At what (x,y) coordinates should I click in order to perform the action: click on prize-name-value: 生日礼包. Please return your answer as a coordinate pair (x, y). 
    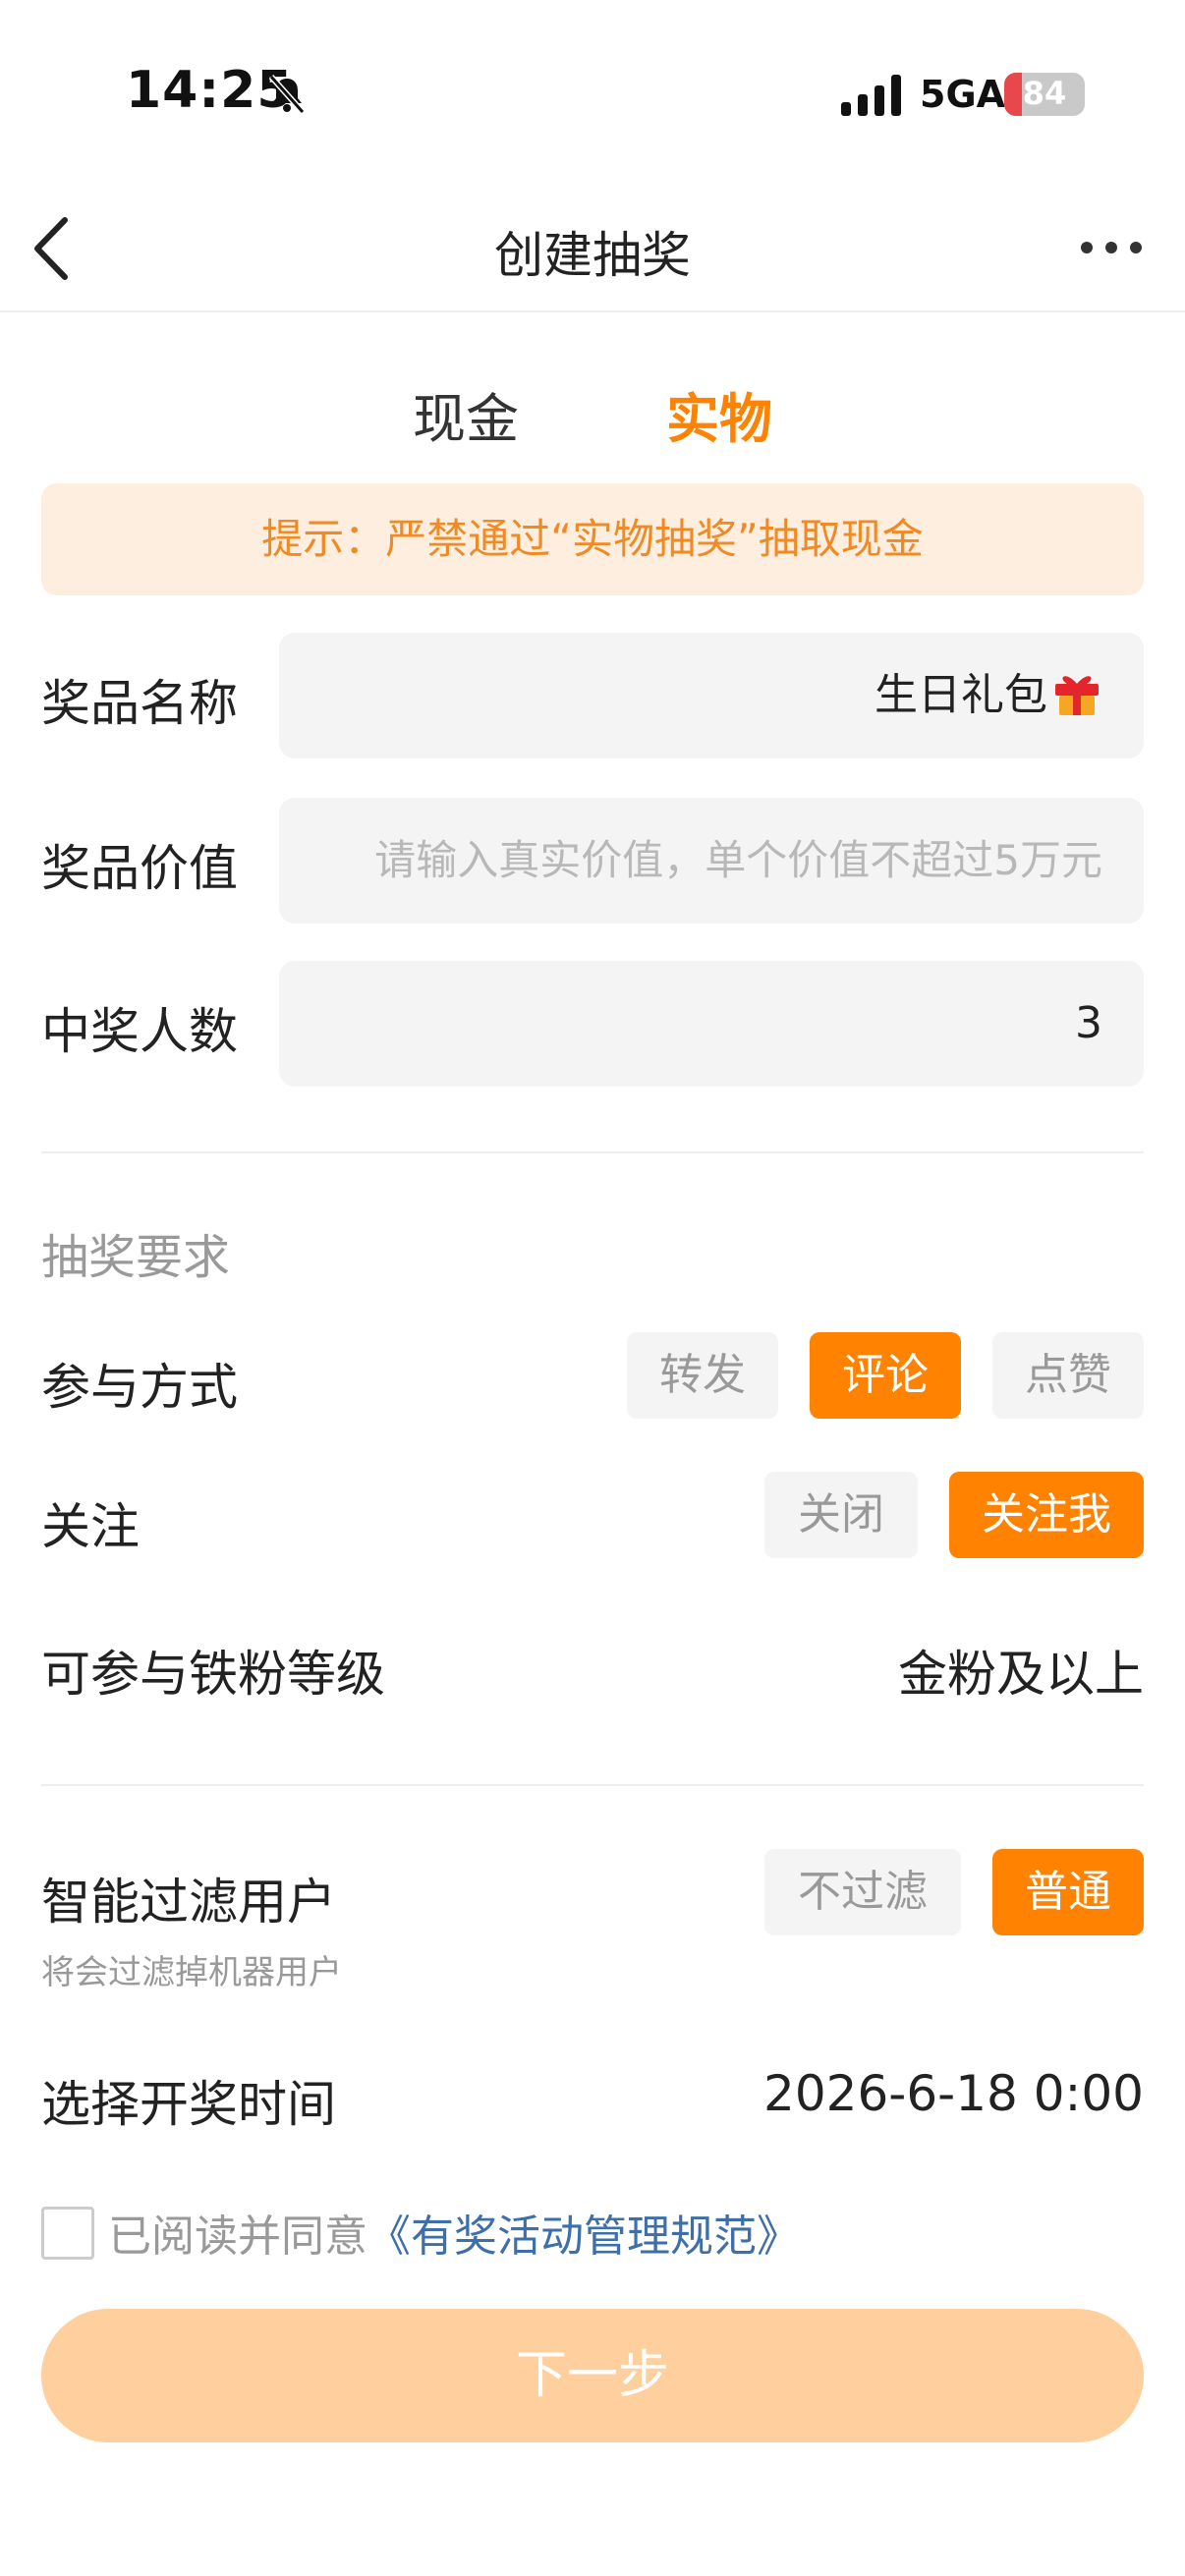
    Looking at the image, I should click on (961, 695).